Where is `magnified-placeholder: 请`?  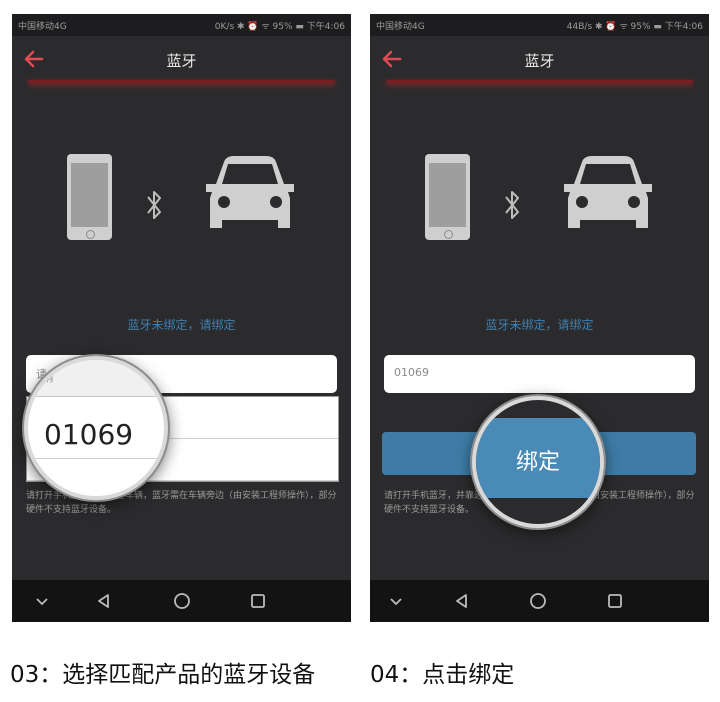
magnified-placeholder: 请 is located at coordinates (48, 377).